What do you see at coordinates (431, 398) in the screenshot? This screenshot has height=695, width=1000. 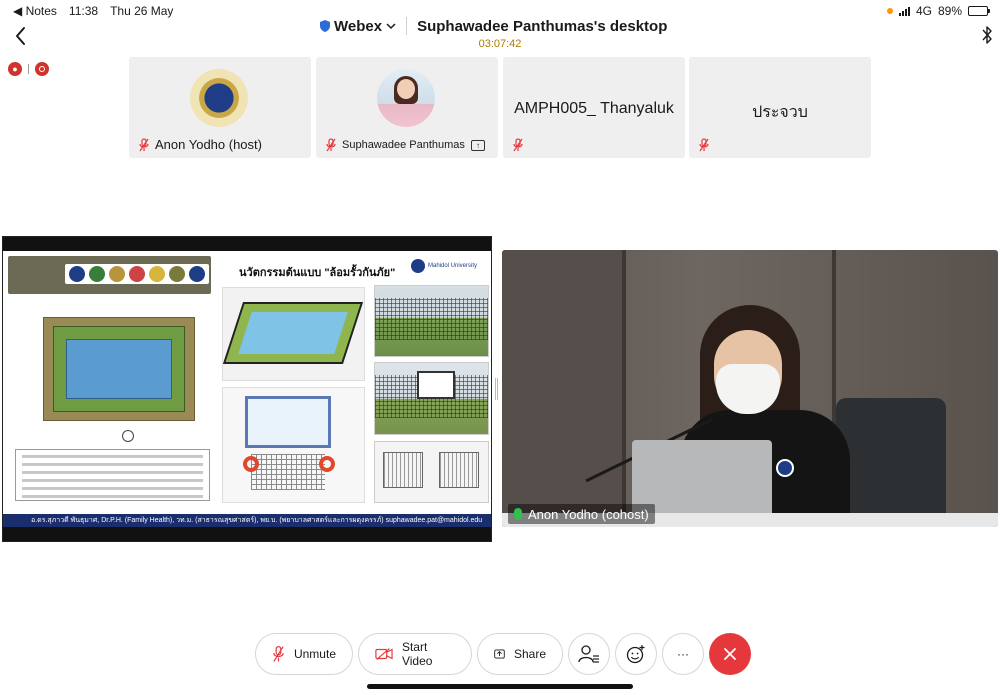 I see `fence-signboard-photo` at bounding box center [431, 398].